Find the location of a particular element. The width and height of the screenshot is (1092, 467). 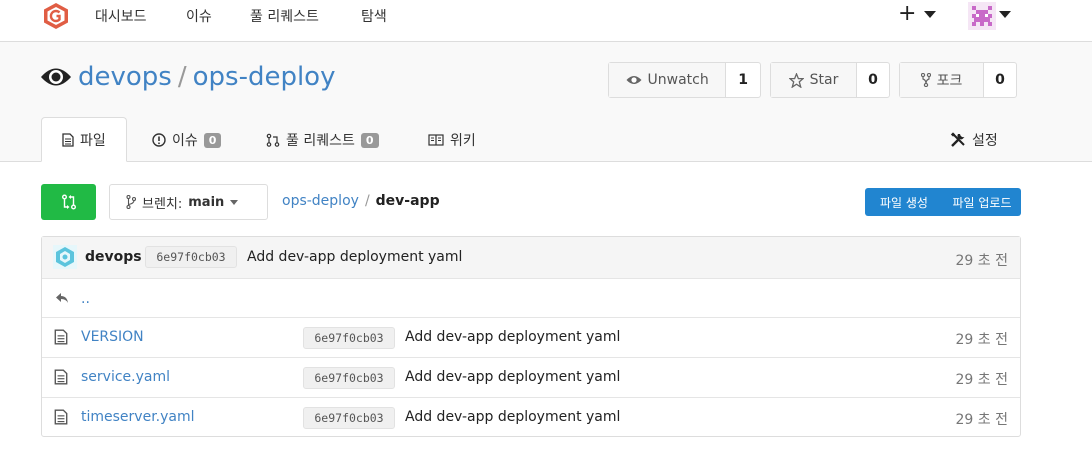

new-file-button: 파일 생성 is located at coordinates (904, 202).